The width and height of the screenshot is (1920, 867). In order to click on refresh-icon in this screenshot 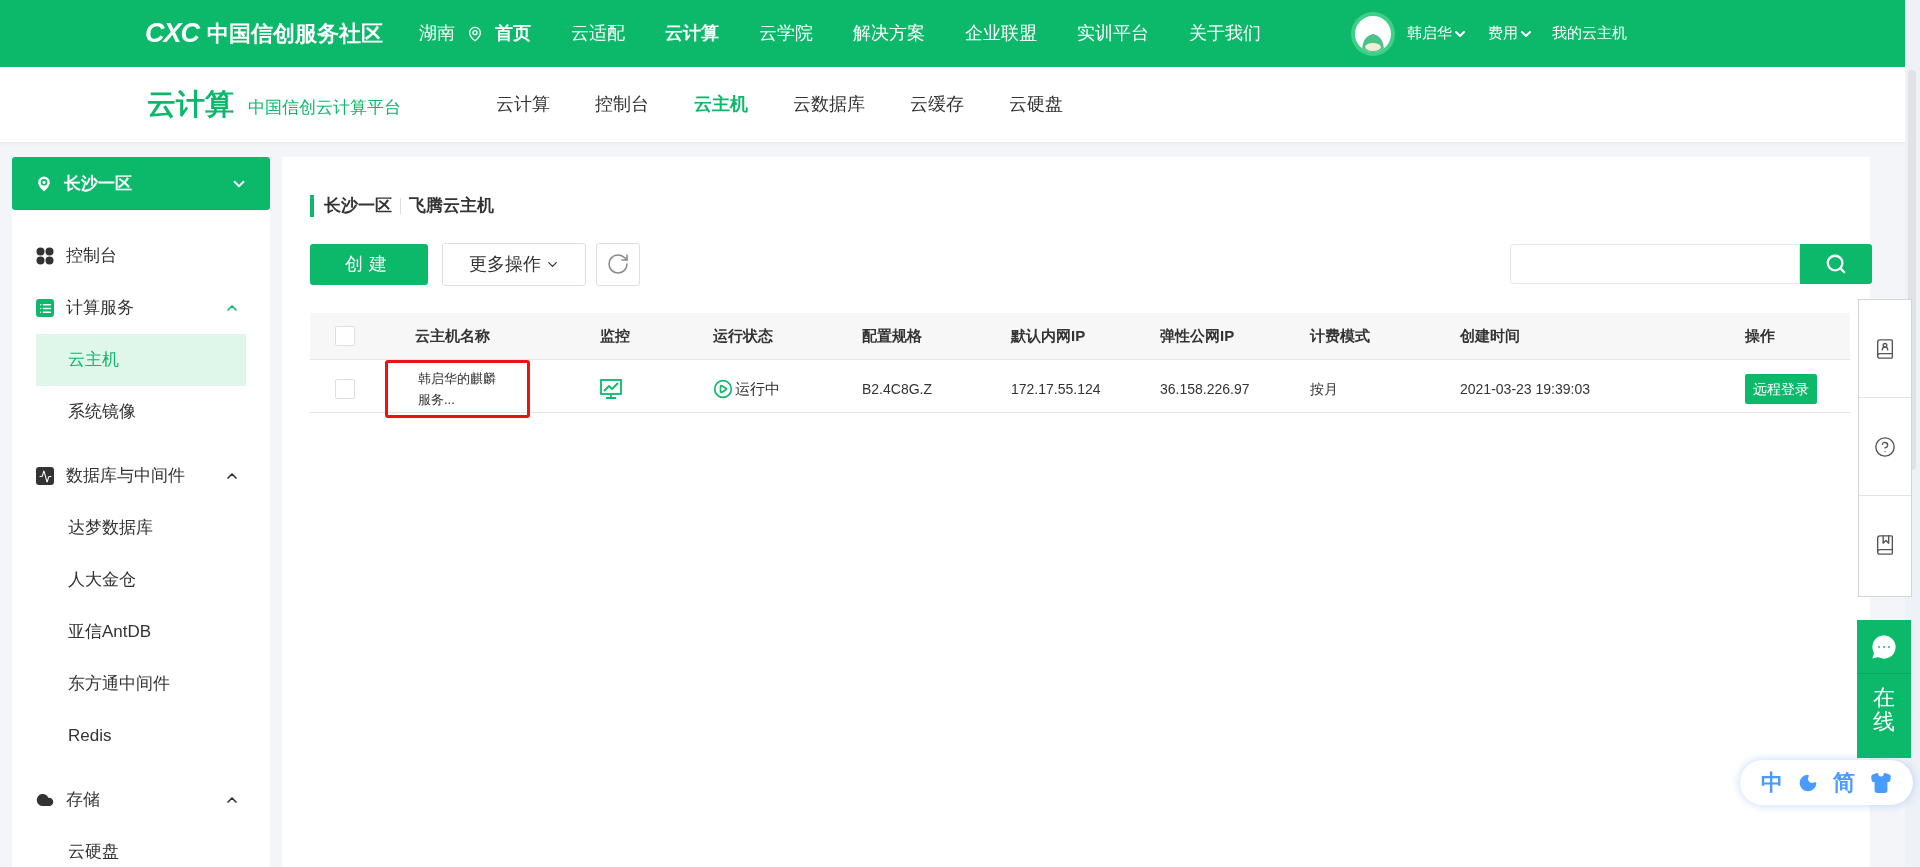, I will do `click(618, 264)`.